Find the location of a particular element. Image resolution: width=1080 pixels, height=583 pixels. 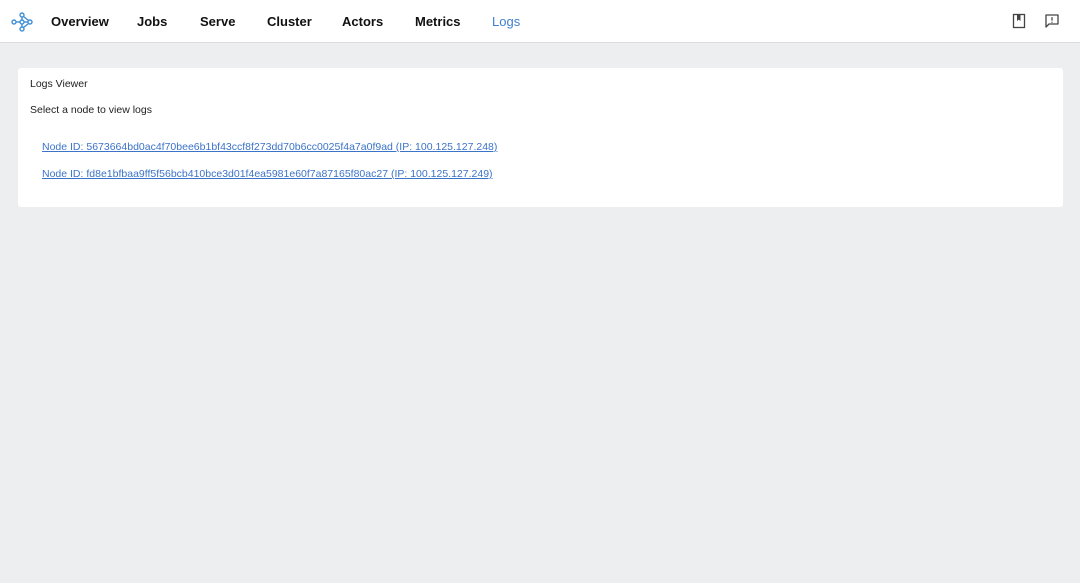

nav-tab-metrics: Metrics is located at coordinates (438, 22).